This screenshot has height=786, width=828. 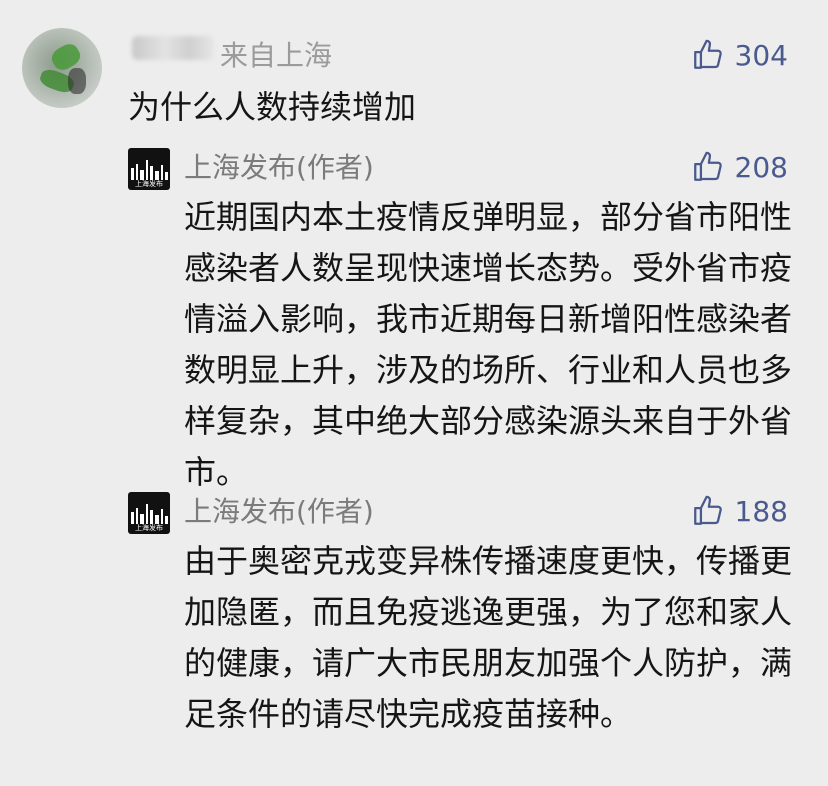 I want to click on like-button: 208, so click(x=739, y=167).